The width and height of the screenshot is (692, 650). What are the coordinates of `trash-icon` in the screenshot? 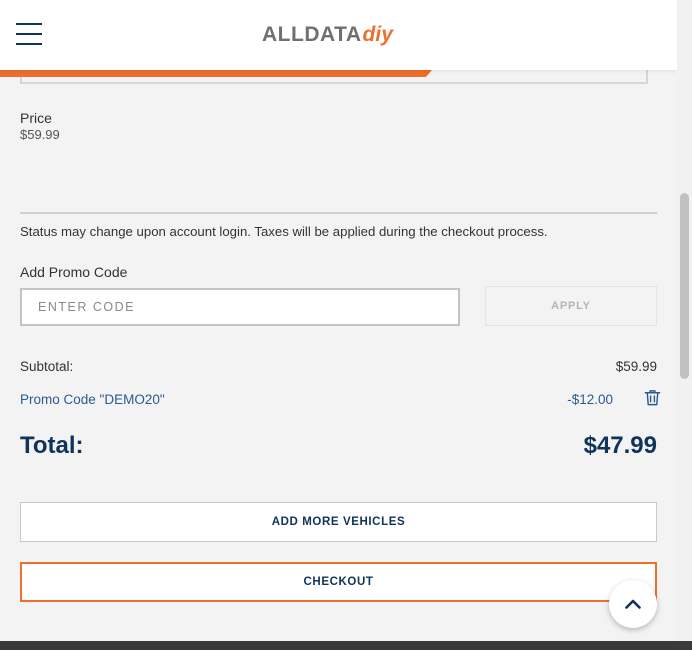 It's located at (652, 397).